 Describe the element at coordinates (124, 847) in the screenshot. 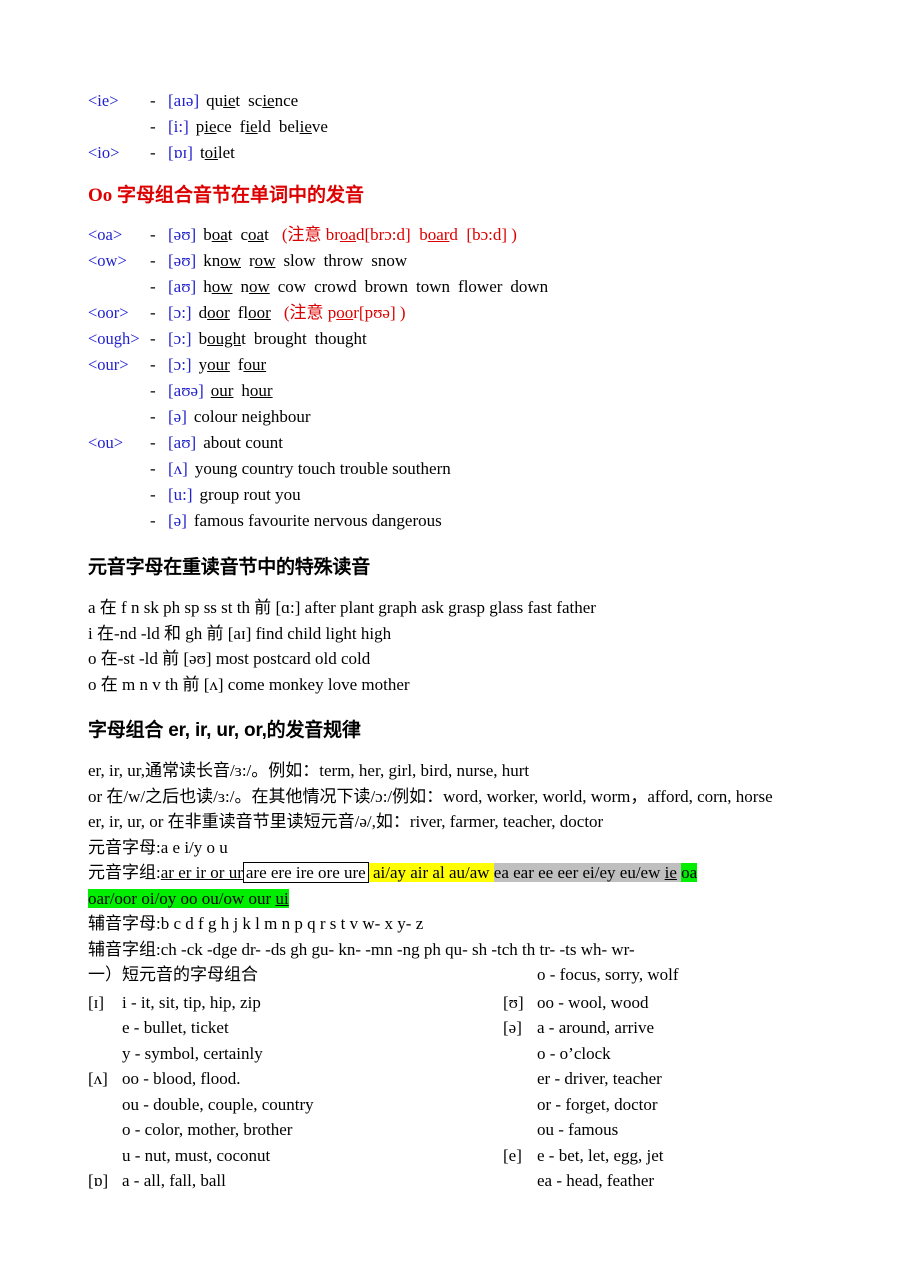

I see `vowel-letters-label: 元音字母:` at that location.